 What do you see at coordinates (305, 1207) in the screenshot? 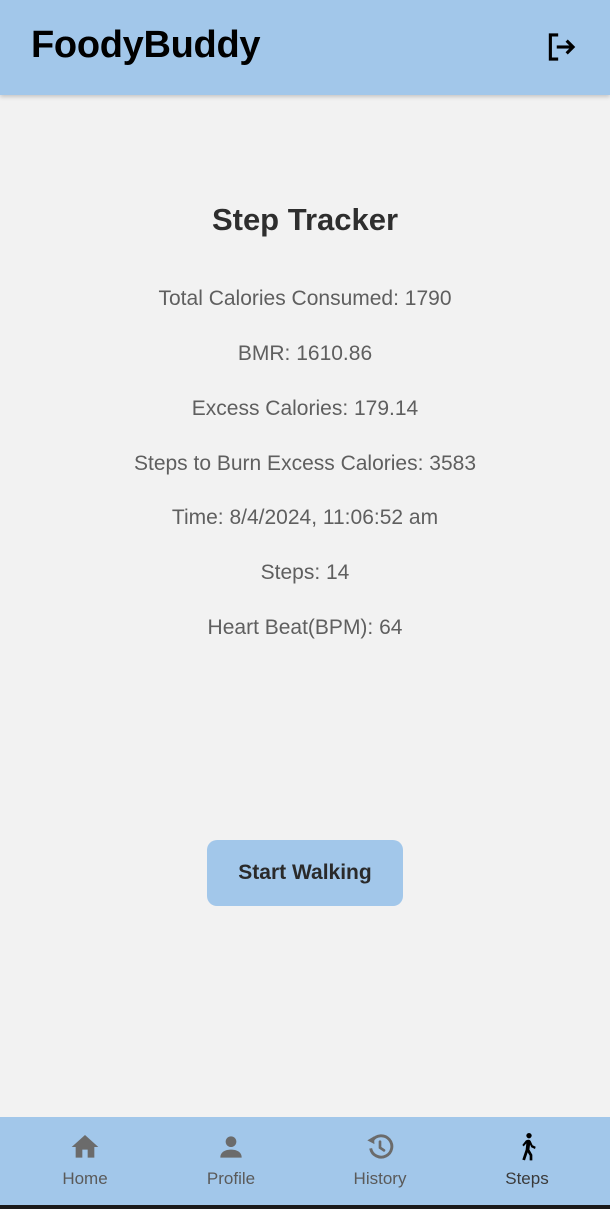
I see `system-bottom-edge` at bounding box center [305, 1207].